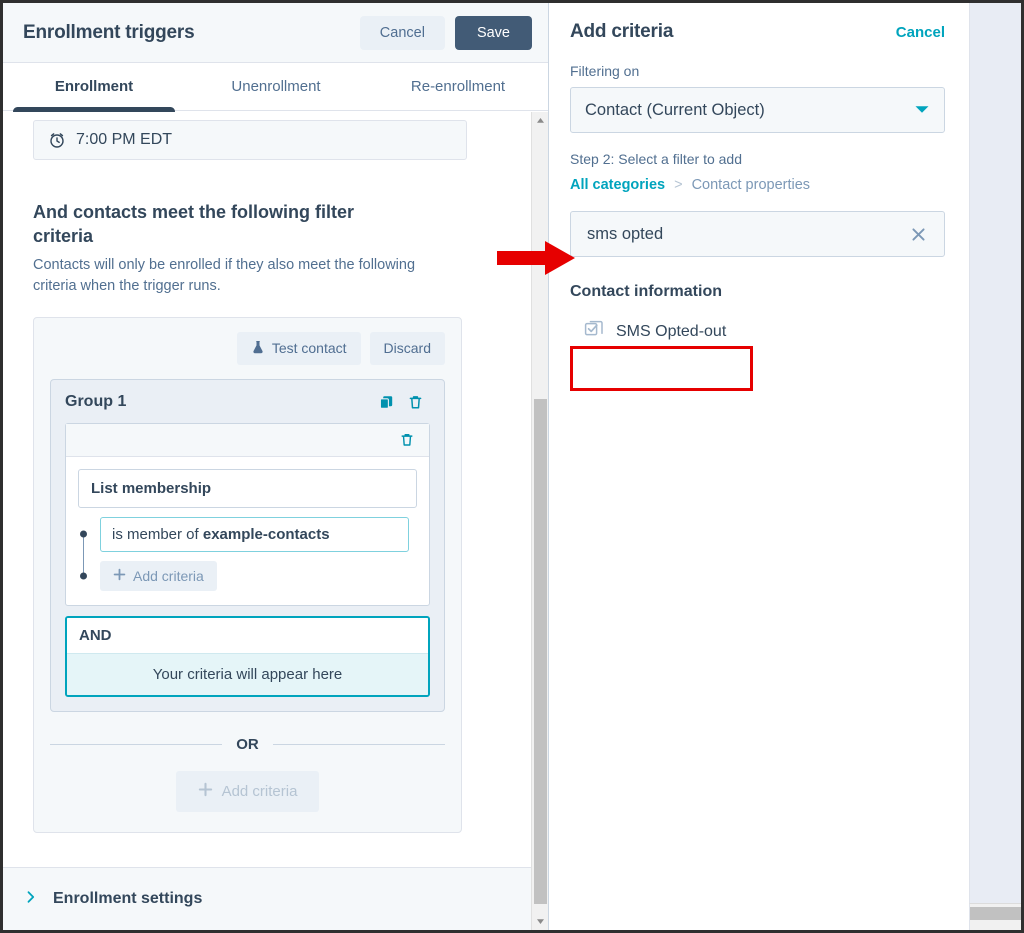 The height and width of the screenshot is (933, 1024). I want to click on scroll-up-arrow-icon, so click(540, 120).